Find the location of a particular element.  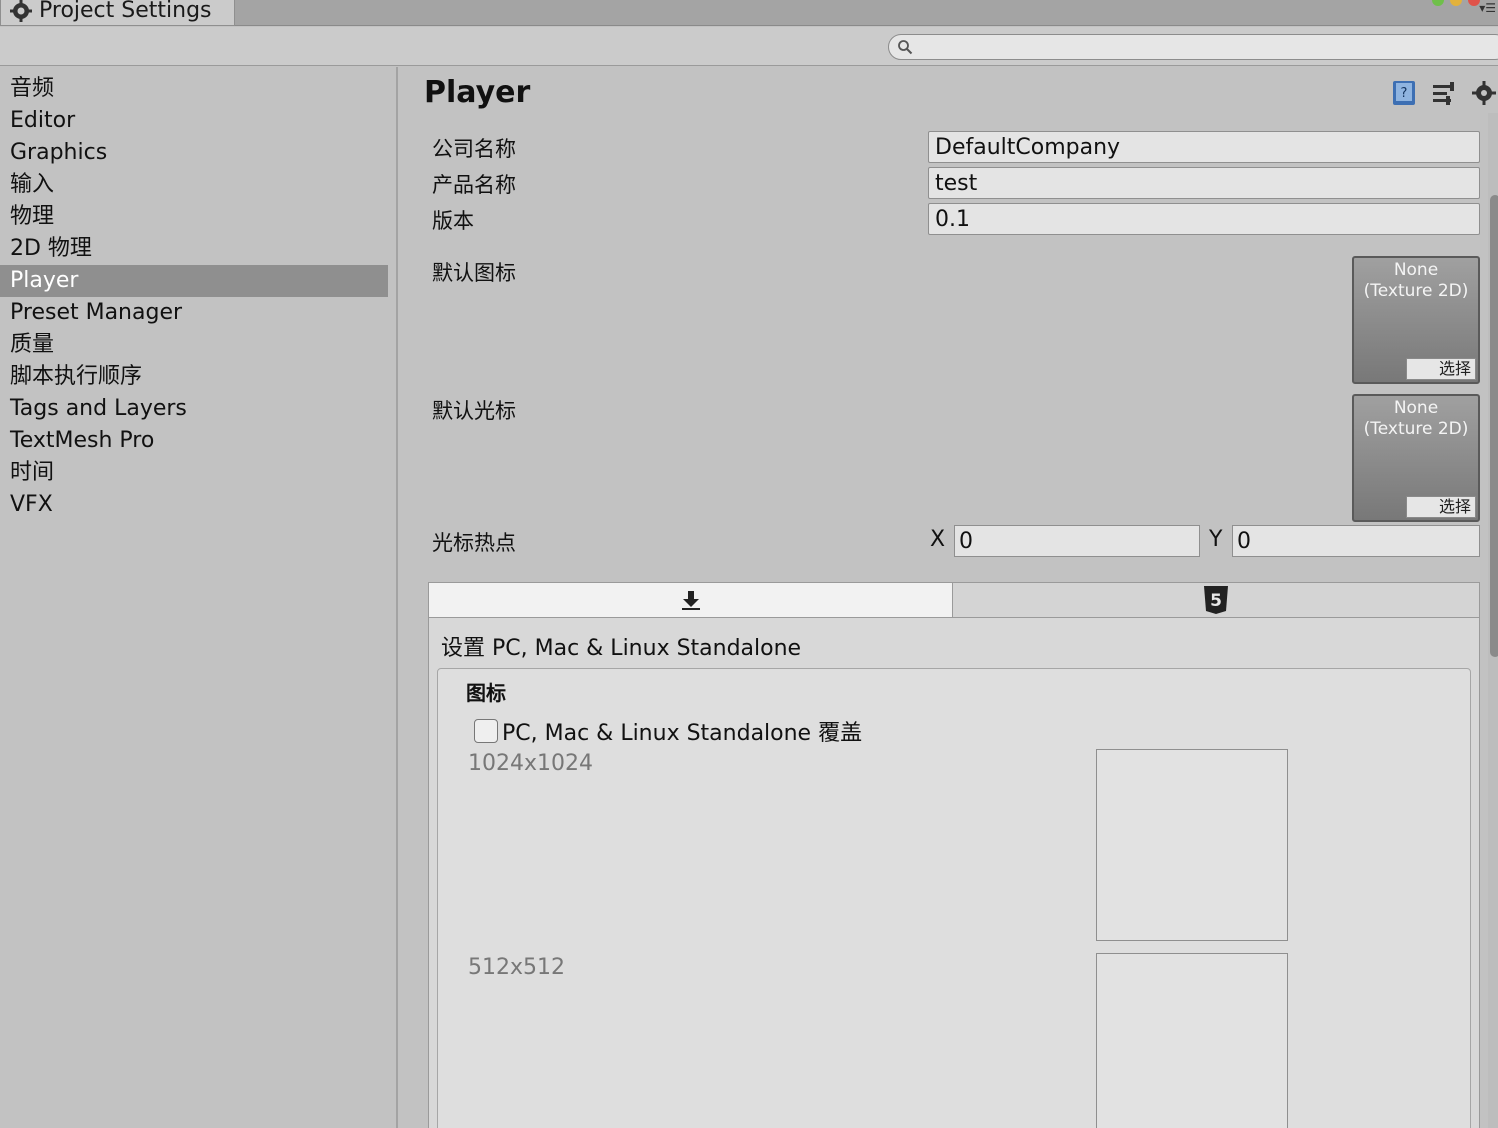

header-icons: ? is located at coordinates (1444, 93).